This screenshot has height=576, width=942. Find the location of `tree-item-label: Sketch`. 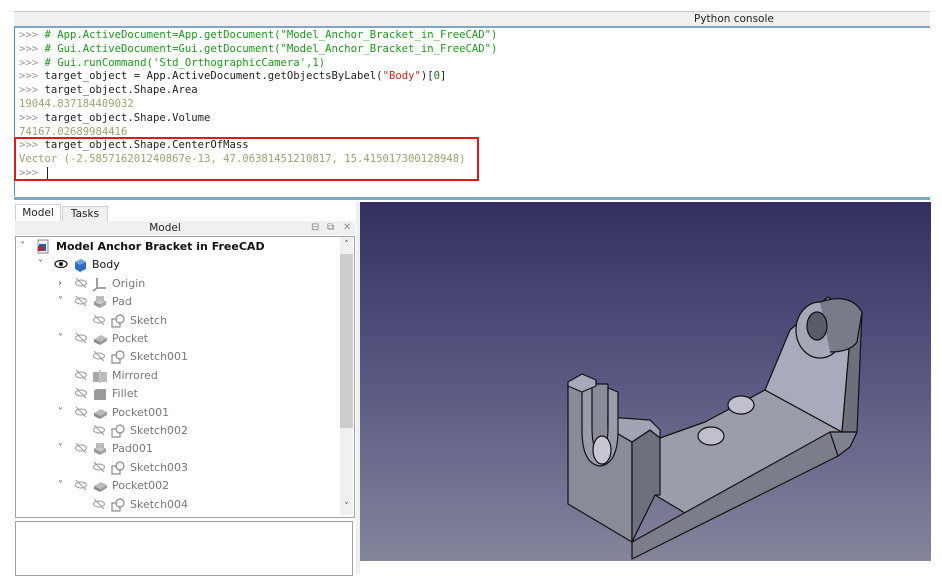

tree-item-label: Sketch is located at coordinates (149, 320).